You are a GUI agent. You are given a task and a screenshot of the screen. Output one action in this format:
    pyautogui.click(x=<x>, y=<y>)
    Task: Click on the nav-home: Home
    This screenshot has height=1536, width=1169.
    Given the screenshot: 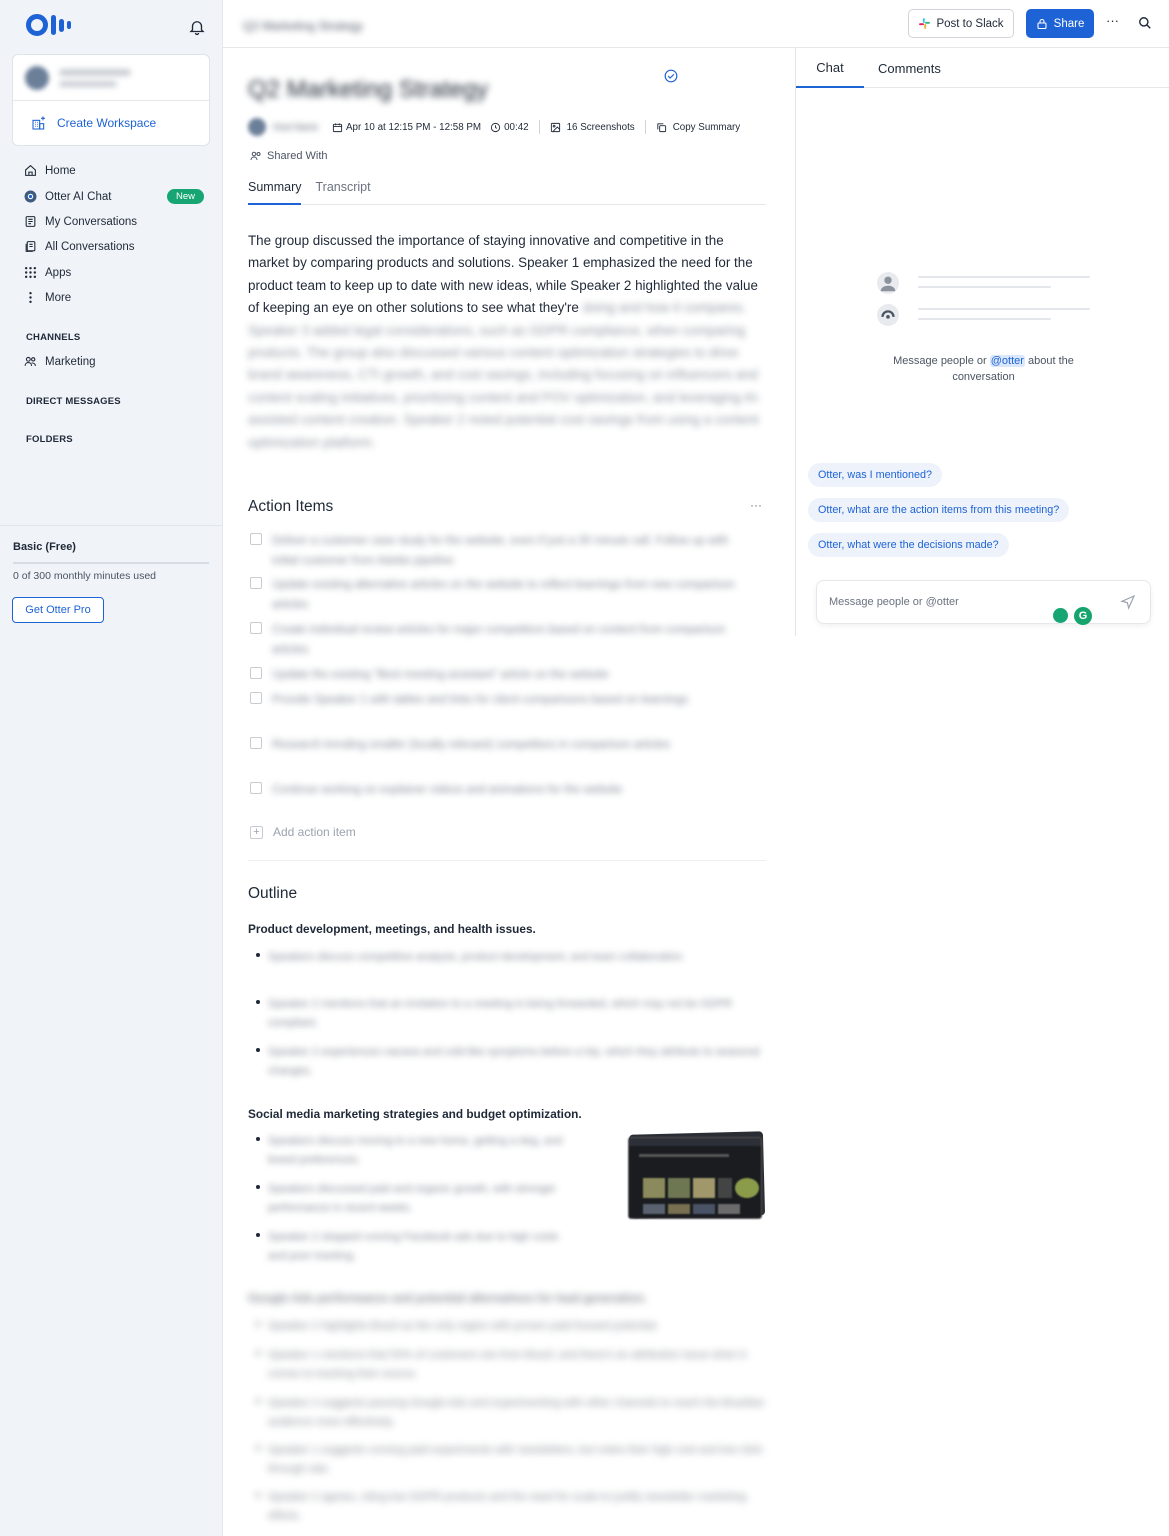 What is the action you would take?
    pyautogui.click(x=114, y=170)
    